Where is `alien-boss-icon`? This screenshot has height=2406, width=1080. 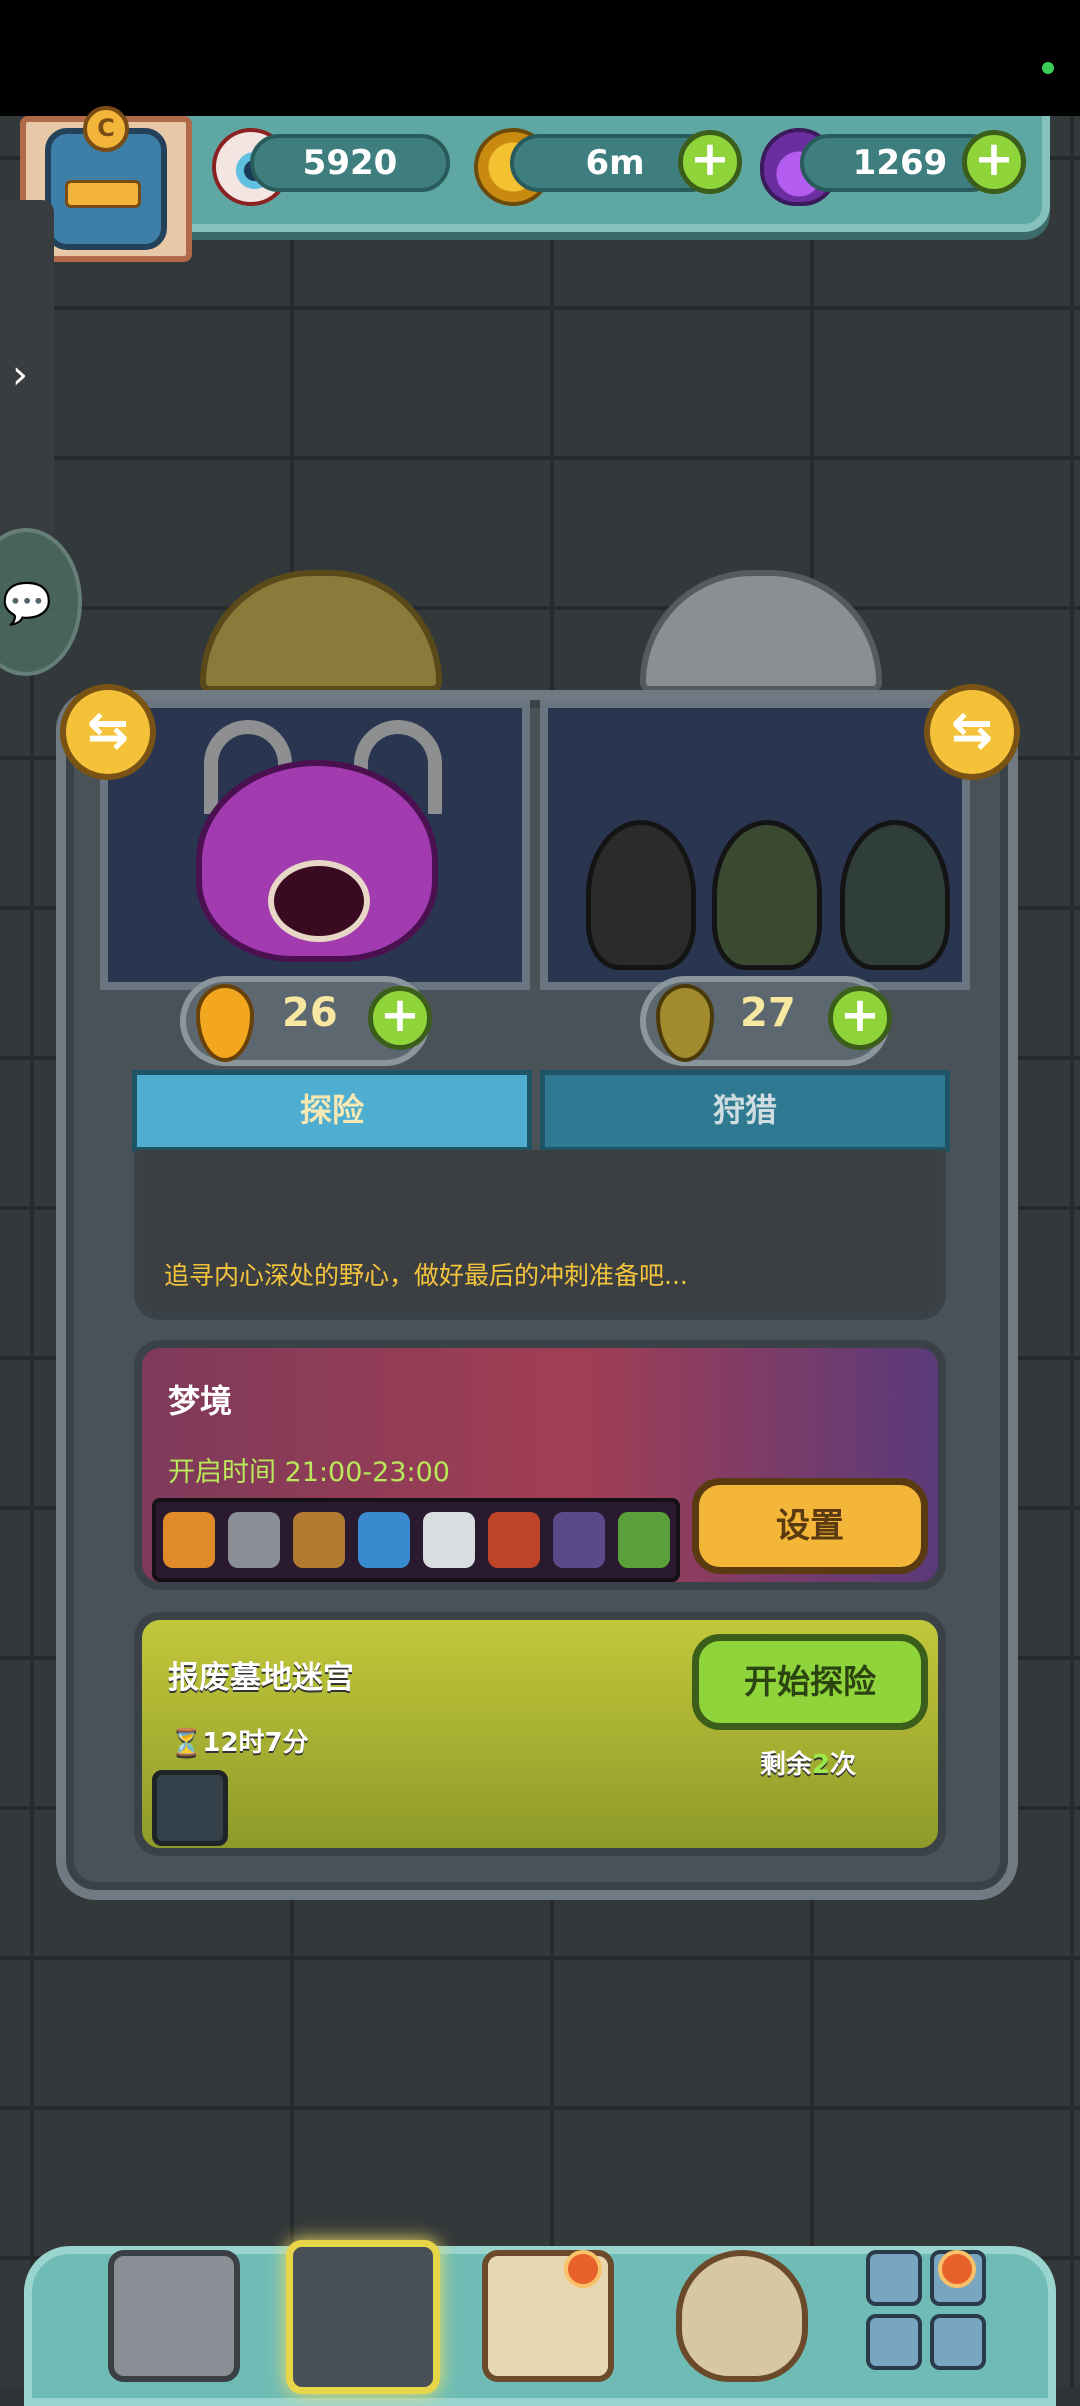 alien-boss-icon is located at coordinates (383, 1540).